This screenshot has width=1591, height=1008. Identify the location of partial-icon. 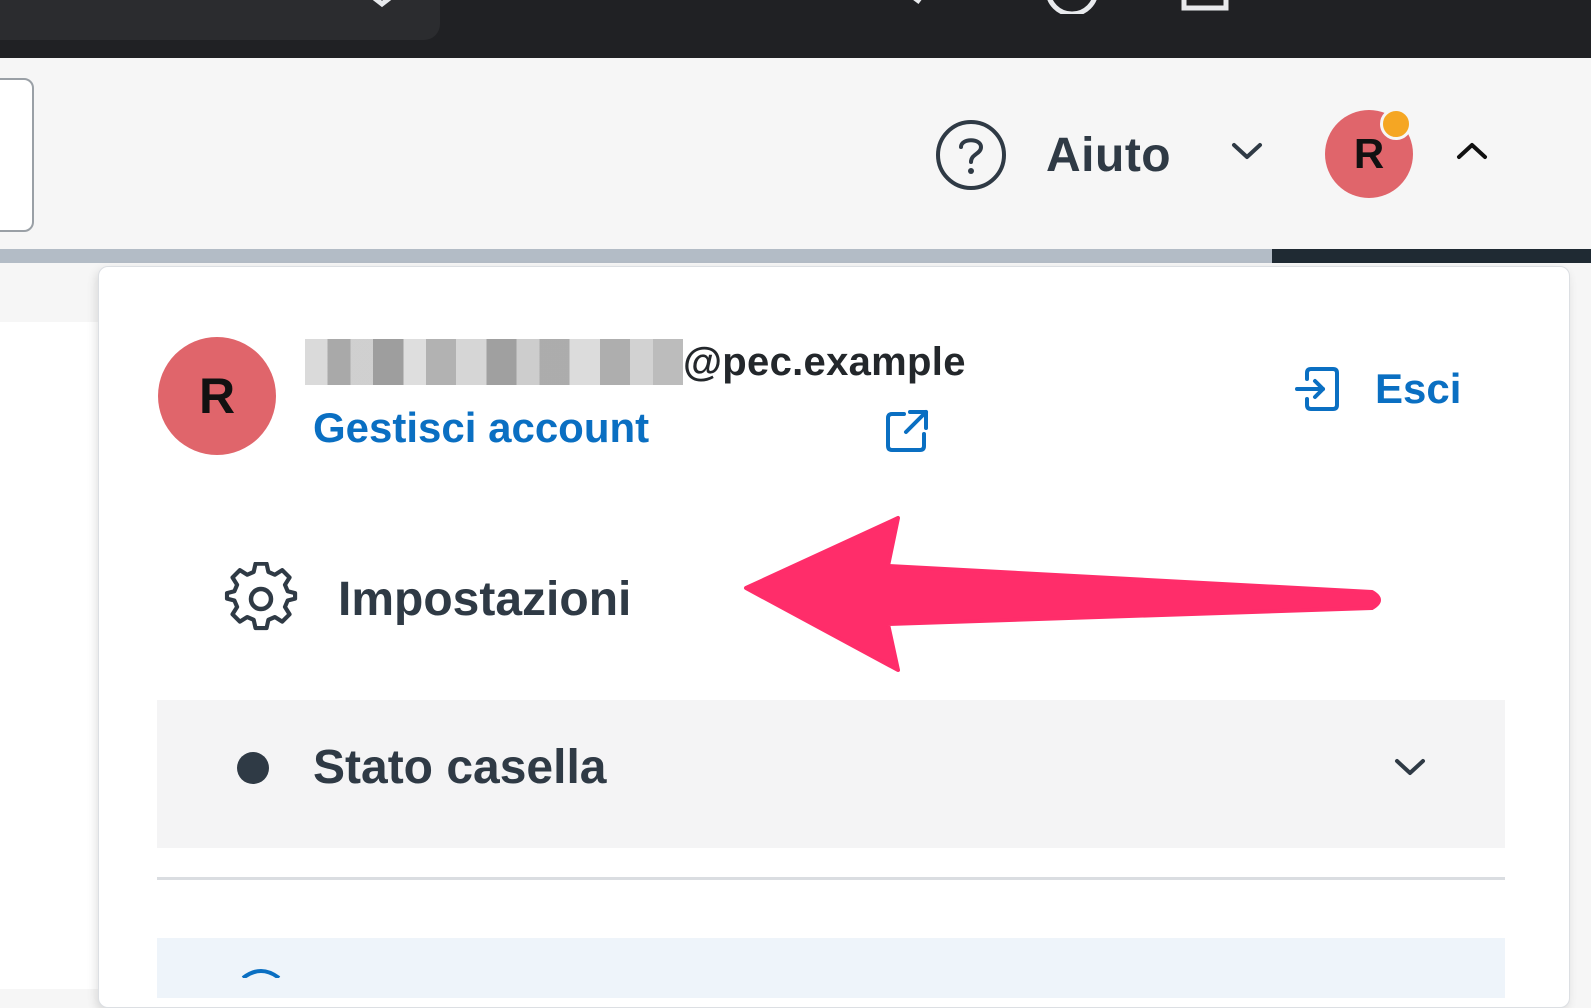
(261, 973).